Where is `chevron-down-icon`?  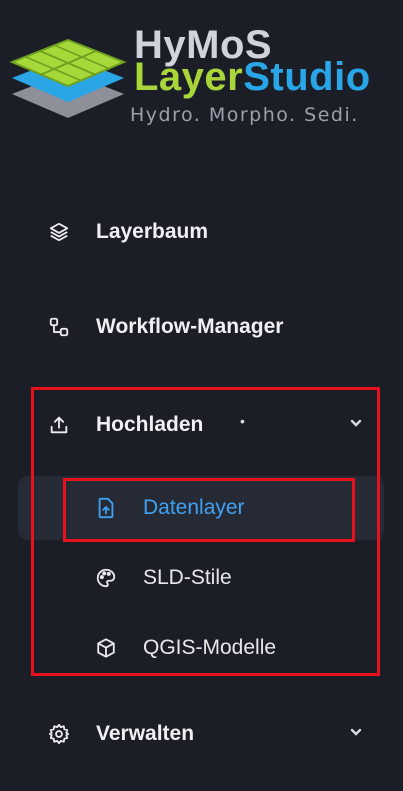
chevron-down-icon is located at coordinates (356, 734).